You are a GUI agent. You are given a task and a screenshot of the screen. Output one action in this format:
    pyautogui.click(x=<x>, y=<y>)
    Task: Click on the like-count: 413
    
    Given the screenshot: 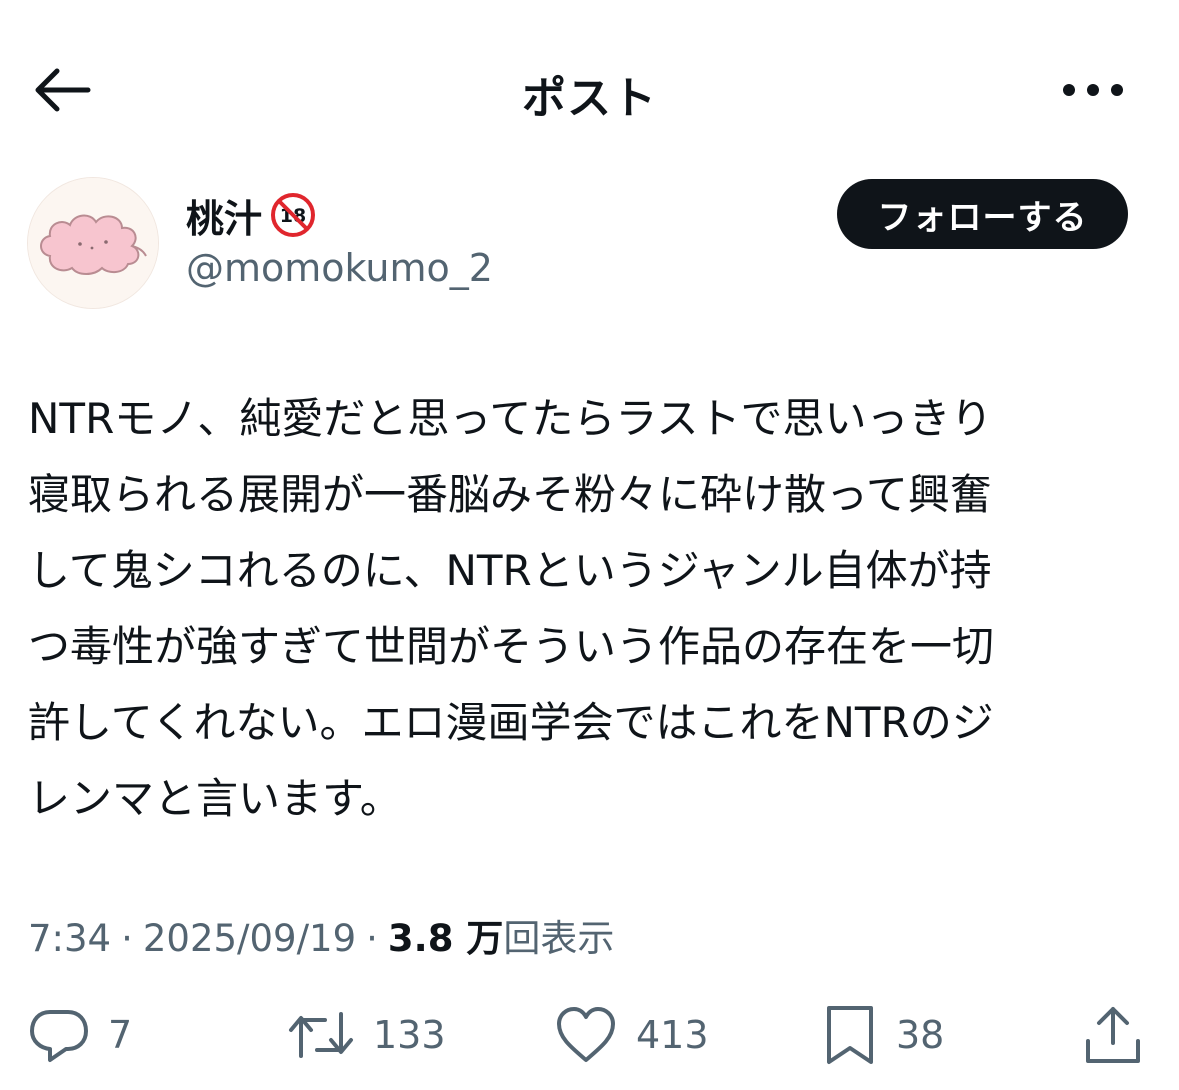 What is the action you would take?
    pyautogui.click(x=672, y=1035)
    